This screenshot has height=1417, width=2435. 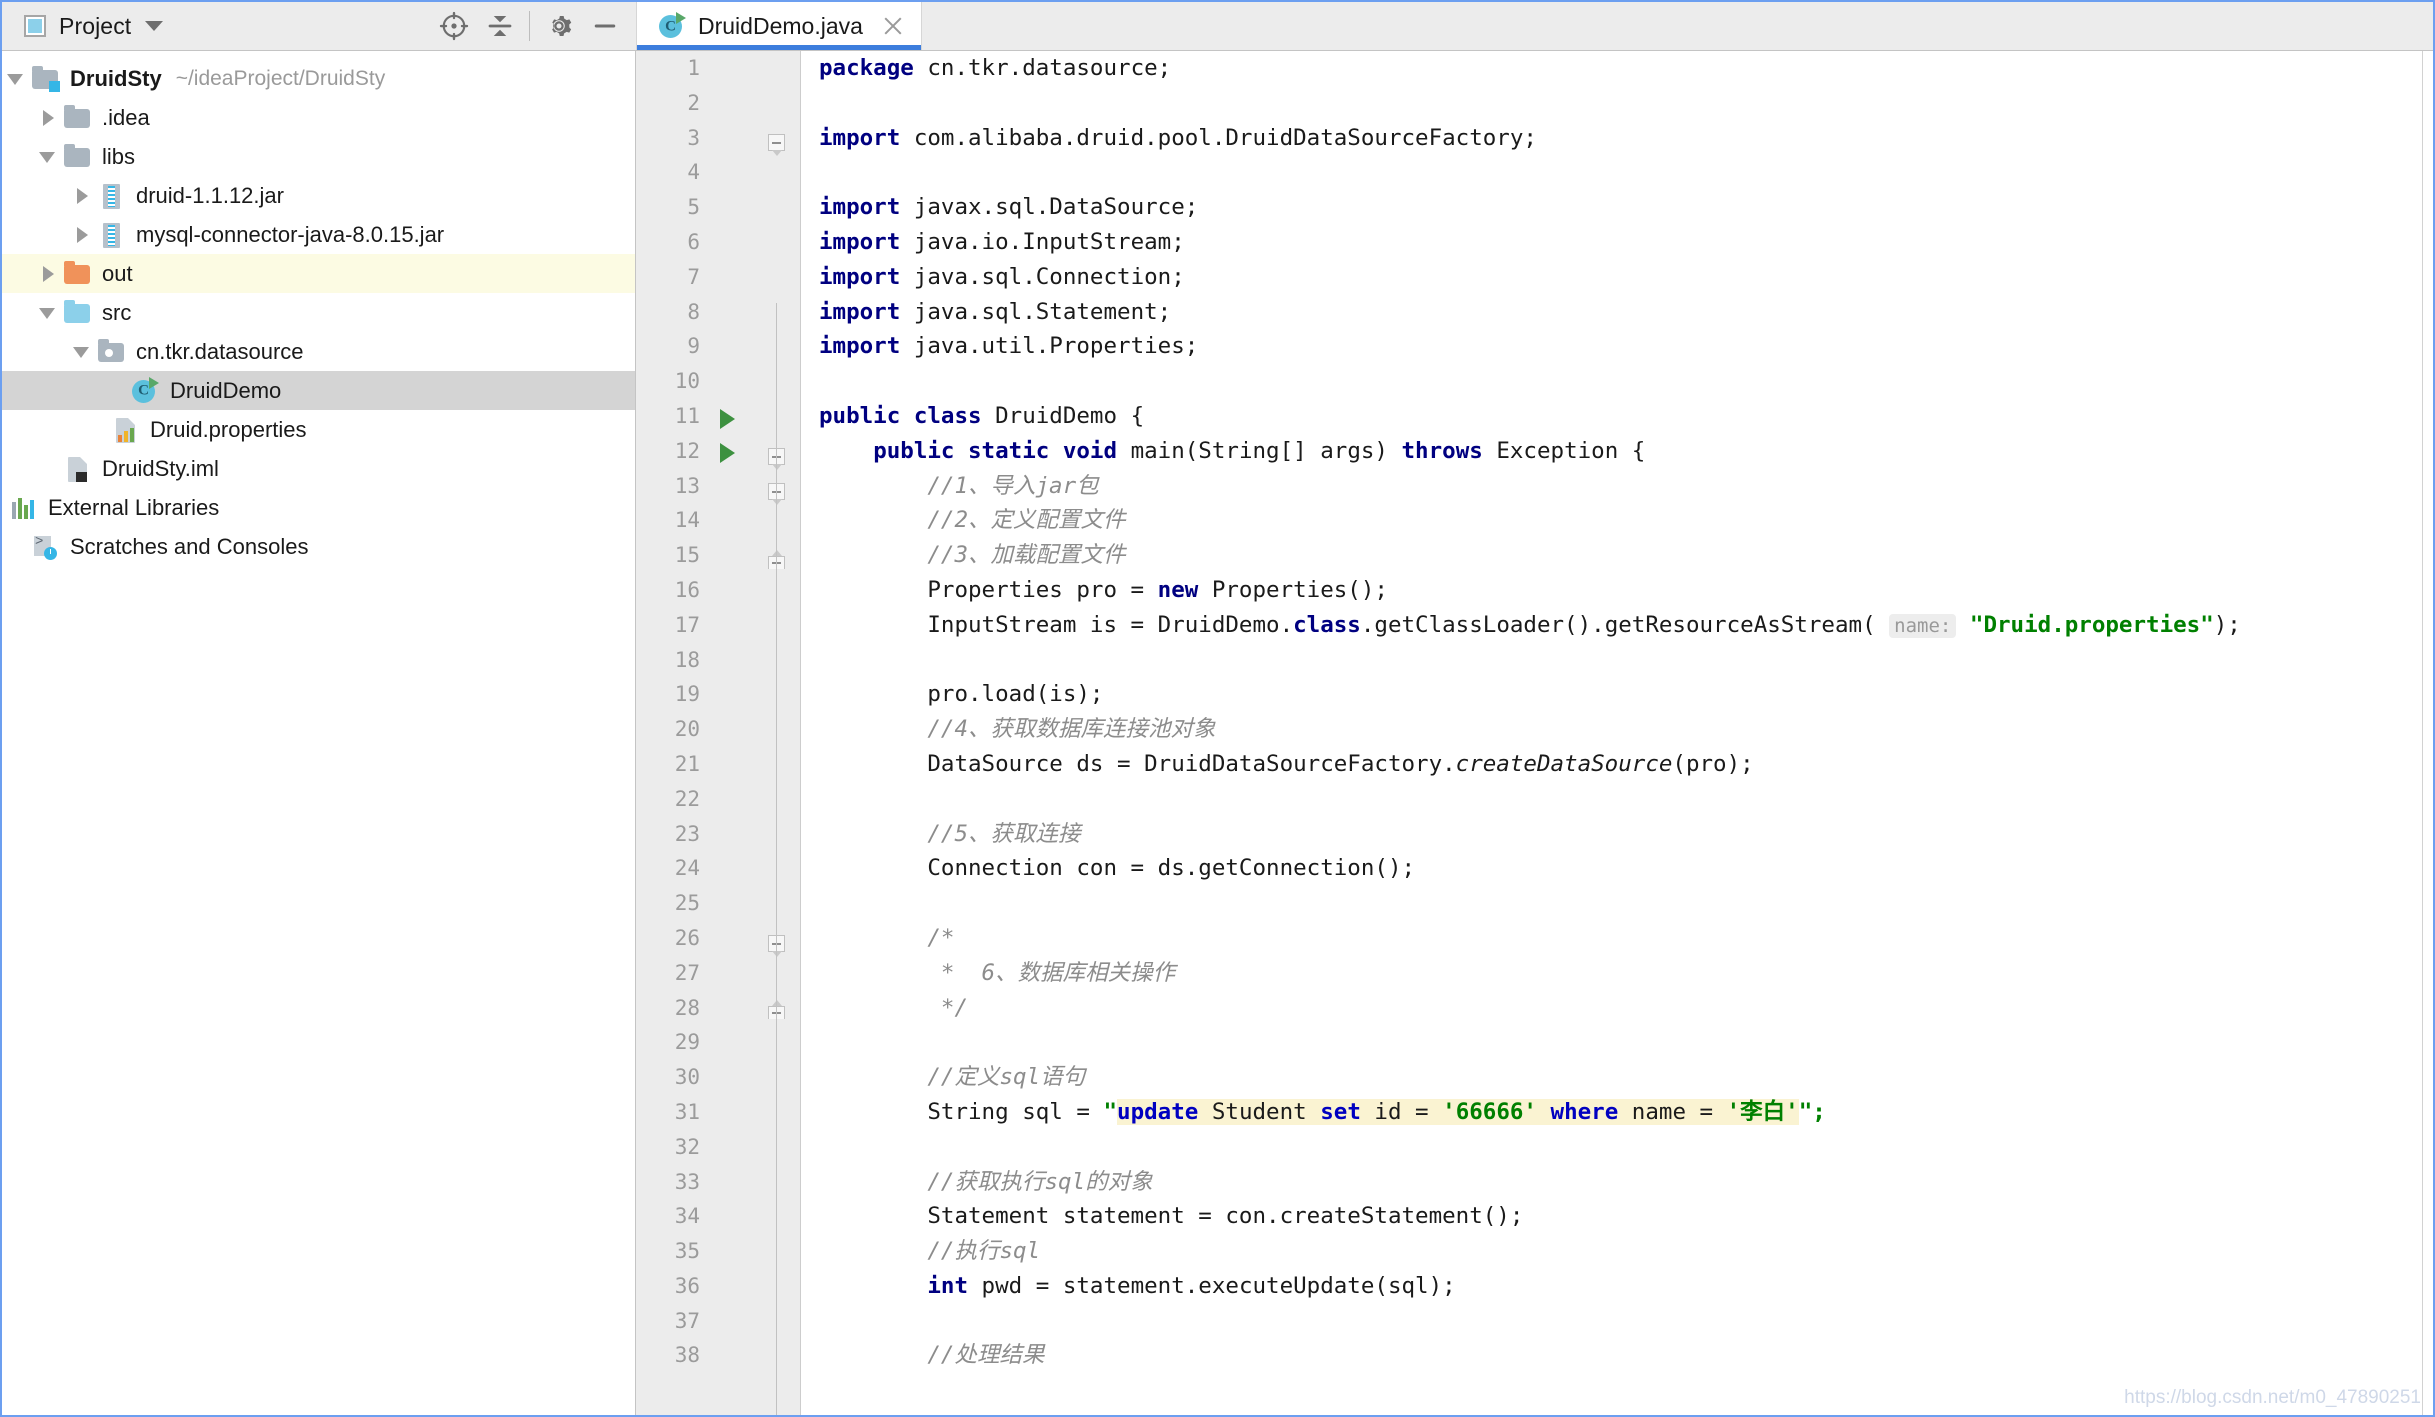 I want to click on line-number: 35, so click(x=687, y=1251).